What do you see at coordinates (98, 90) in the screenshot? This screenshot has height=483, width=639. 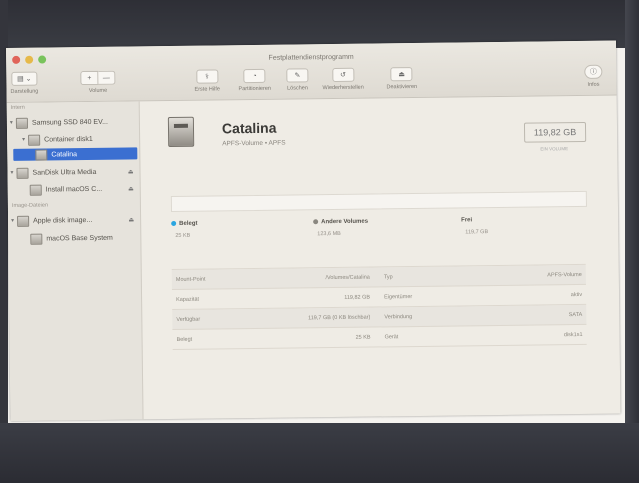 I see `volume-label: Volume` at bounding box center [98, 90].